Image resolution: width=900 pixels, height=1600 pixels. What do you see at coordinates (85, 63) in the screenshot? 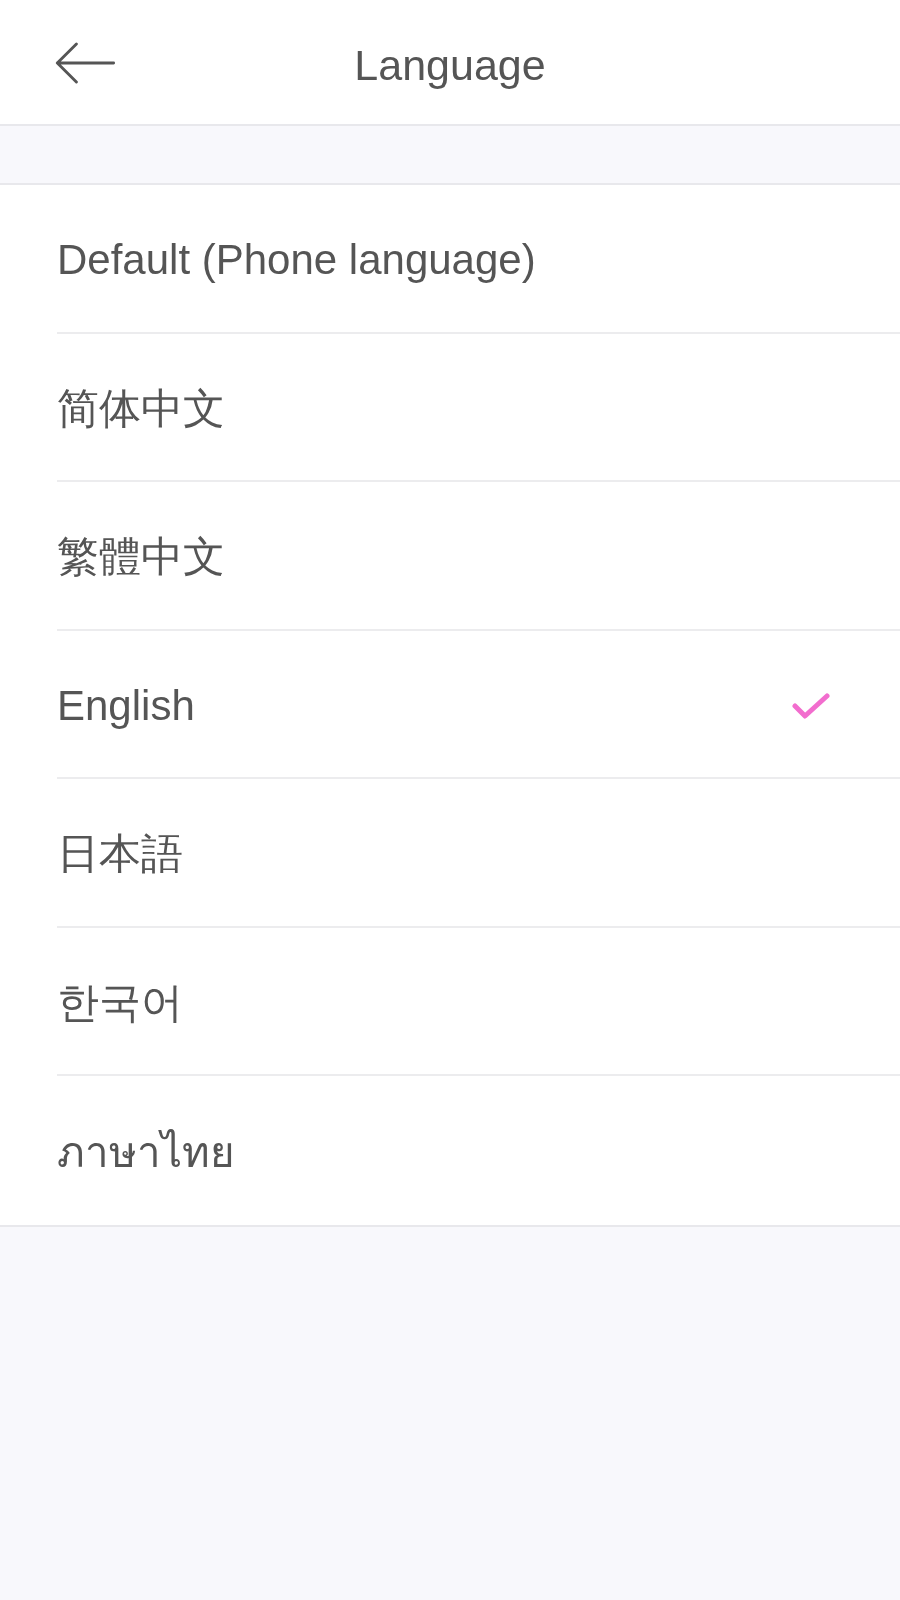
I see `back-arrow-icon` at bounding box center [85, 63].